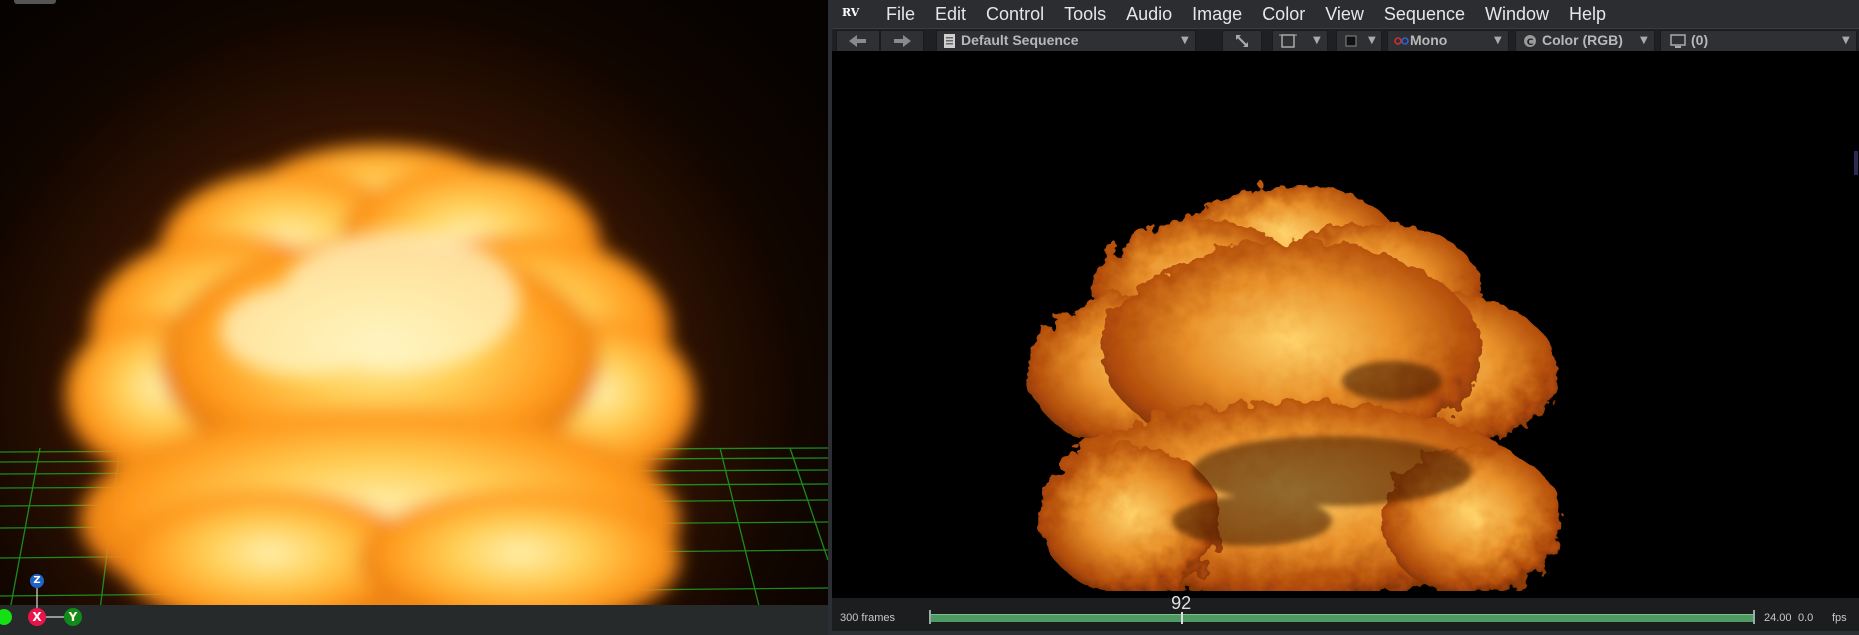 The image size is (1859, 635). Describe the element at coordinates (1359, 41) in the screenshot. I see `background-button: ▼` at that location.